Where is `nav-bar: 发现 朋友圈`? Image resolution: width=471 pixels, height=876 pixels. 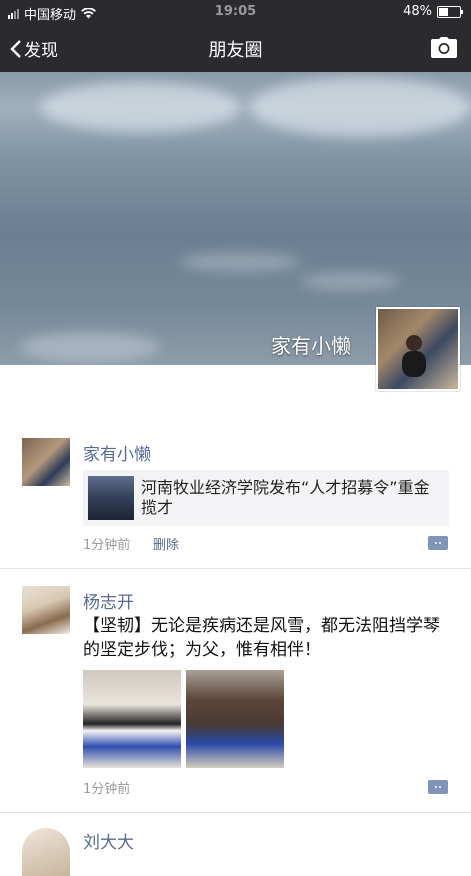
nav-bar: 发现 朋友圈 is located at coordinates (235, 48).